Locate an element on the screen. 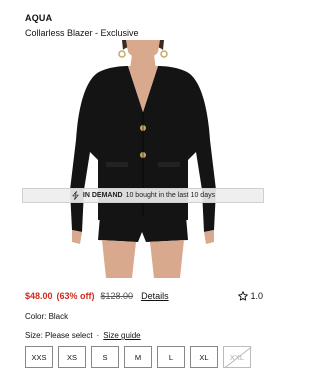 Image resolution: width=320 pixels, height=380 pixels. in-demand-label: IN DEMAND is located at coordinates (102, 195).